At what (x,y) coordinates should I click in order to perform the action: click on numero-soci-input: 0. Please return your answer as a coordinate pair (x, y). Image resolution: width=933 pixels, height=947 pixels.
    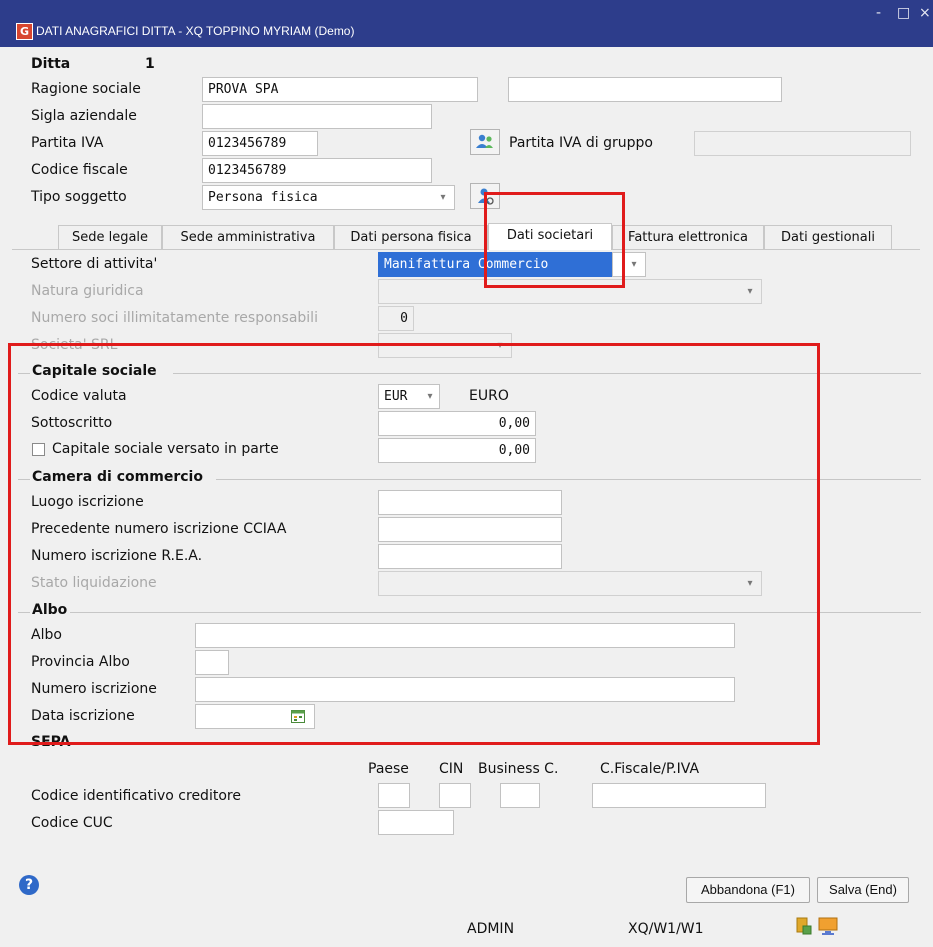
    Looking at the image, I should click on (396, 318).